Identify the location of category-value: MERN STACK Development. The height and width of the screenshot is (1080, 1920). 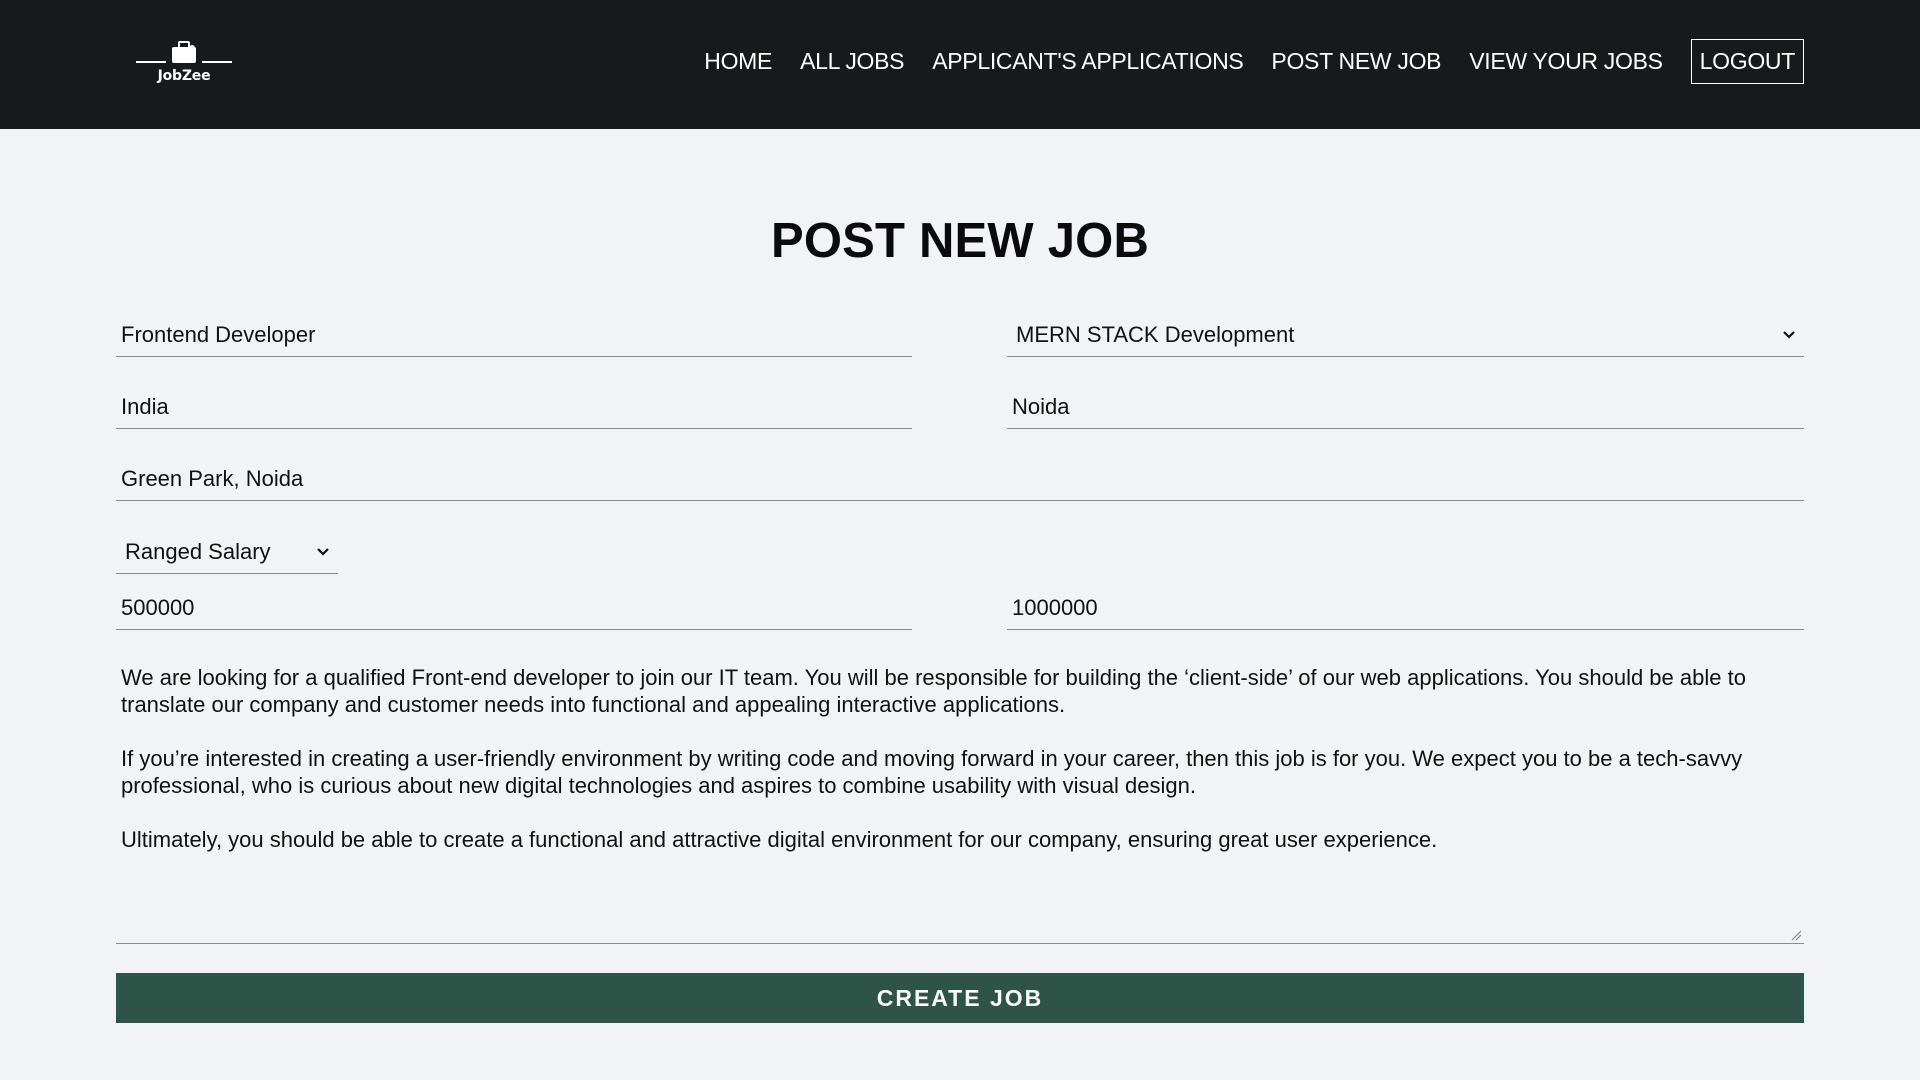
(1155, 334).